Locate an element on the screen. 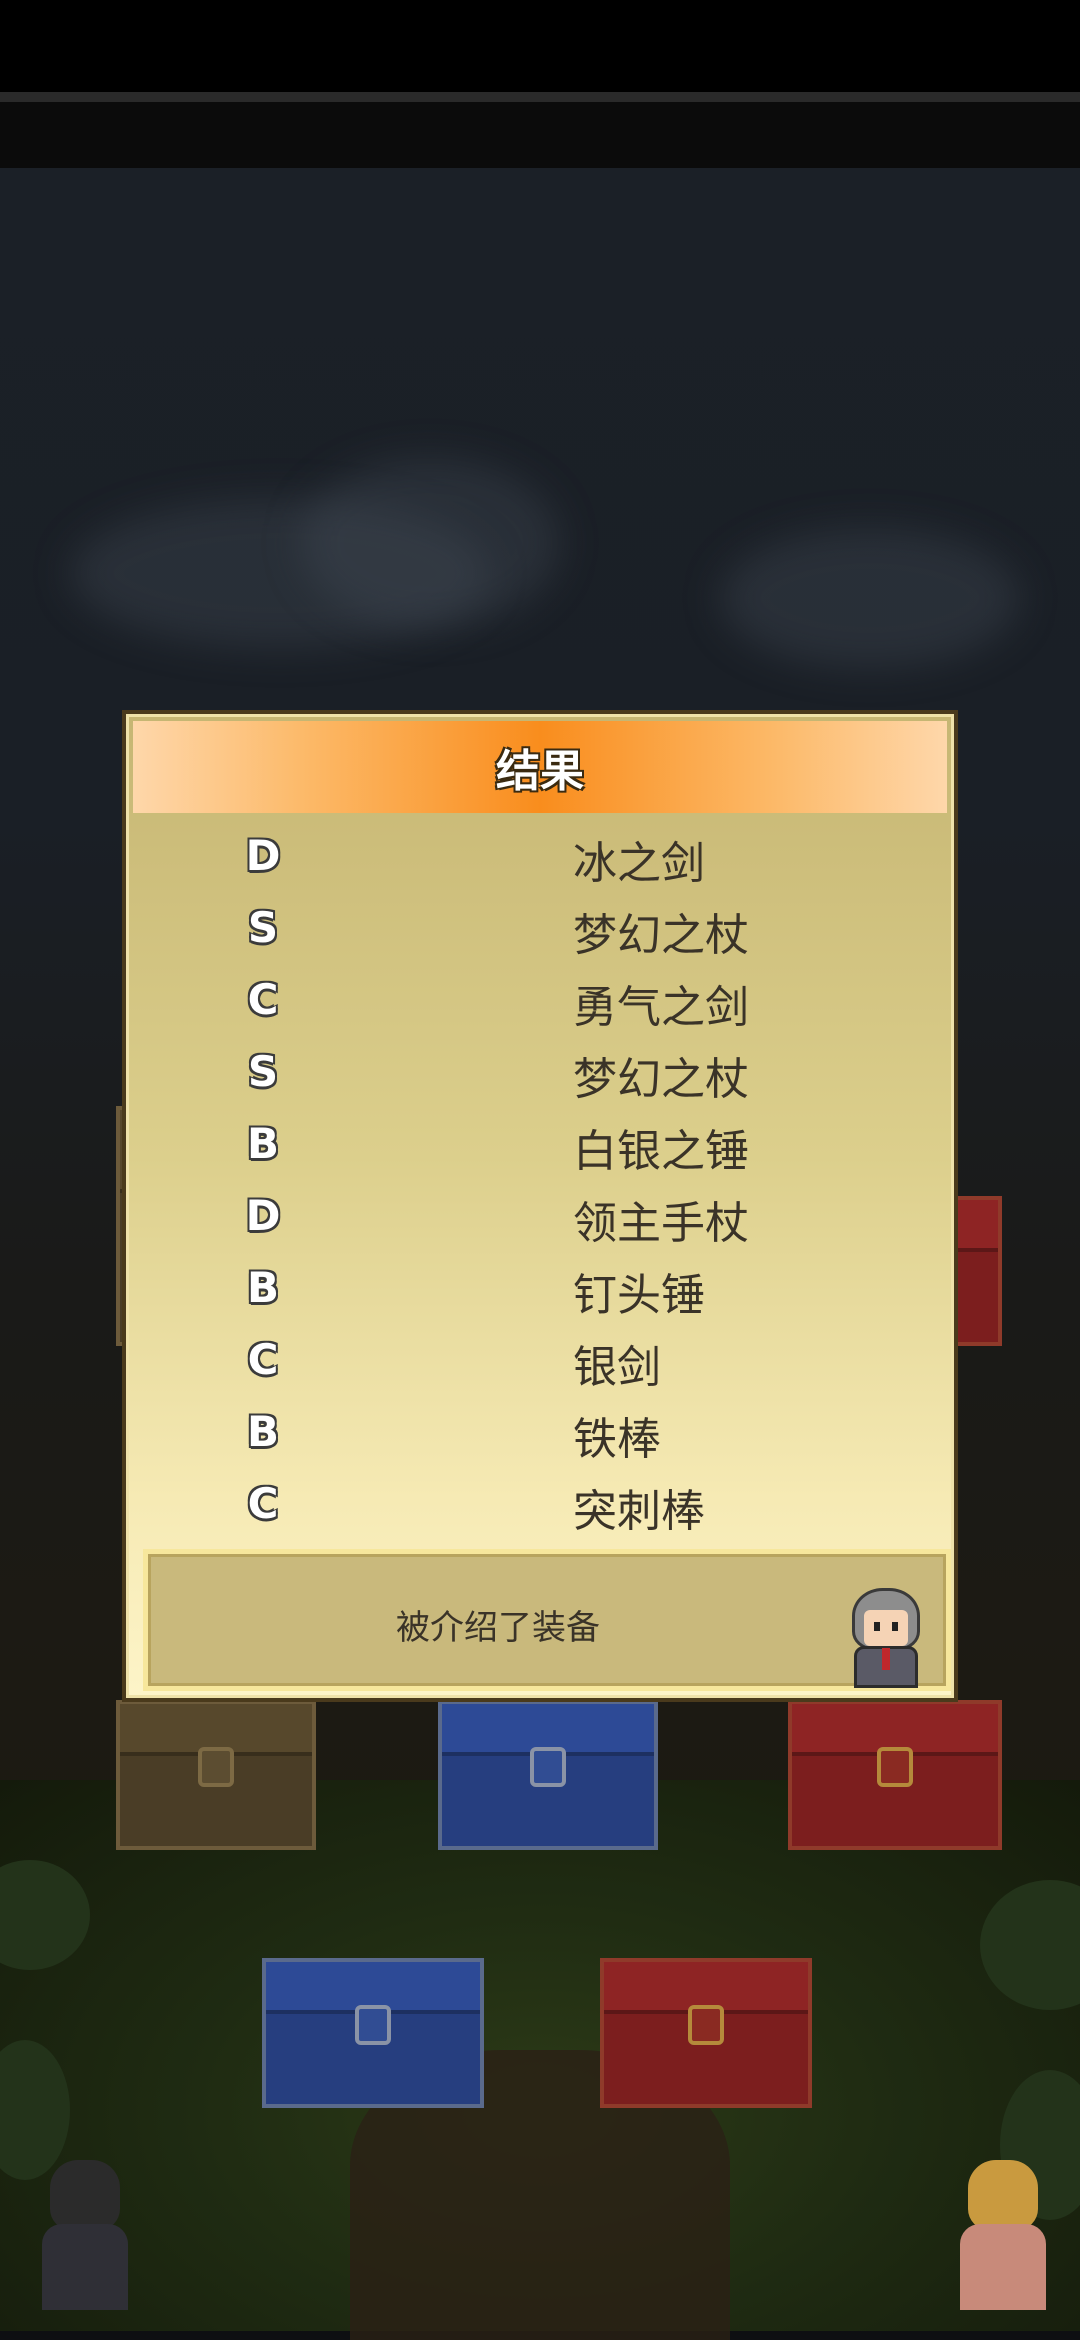 Image resolution: width=1080 pixels, height=2340 pixels. advisor-tie is located at coordinates (886, 1659).